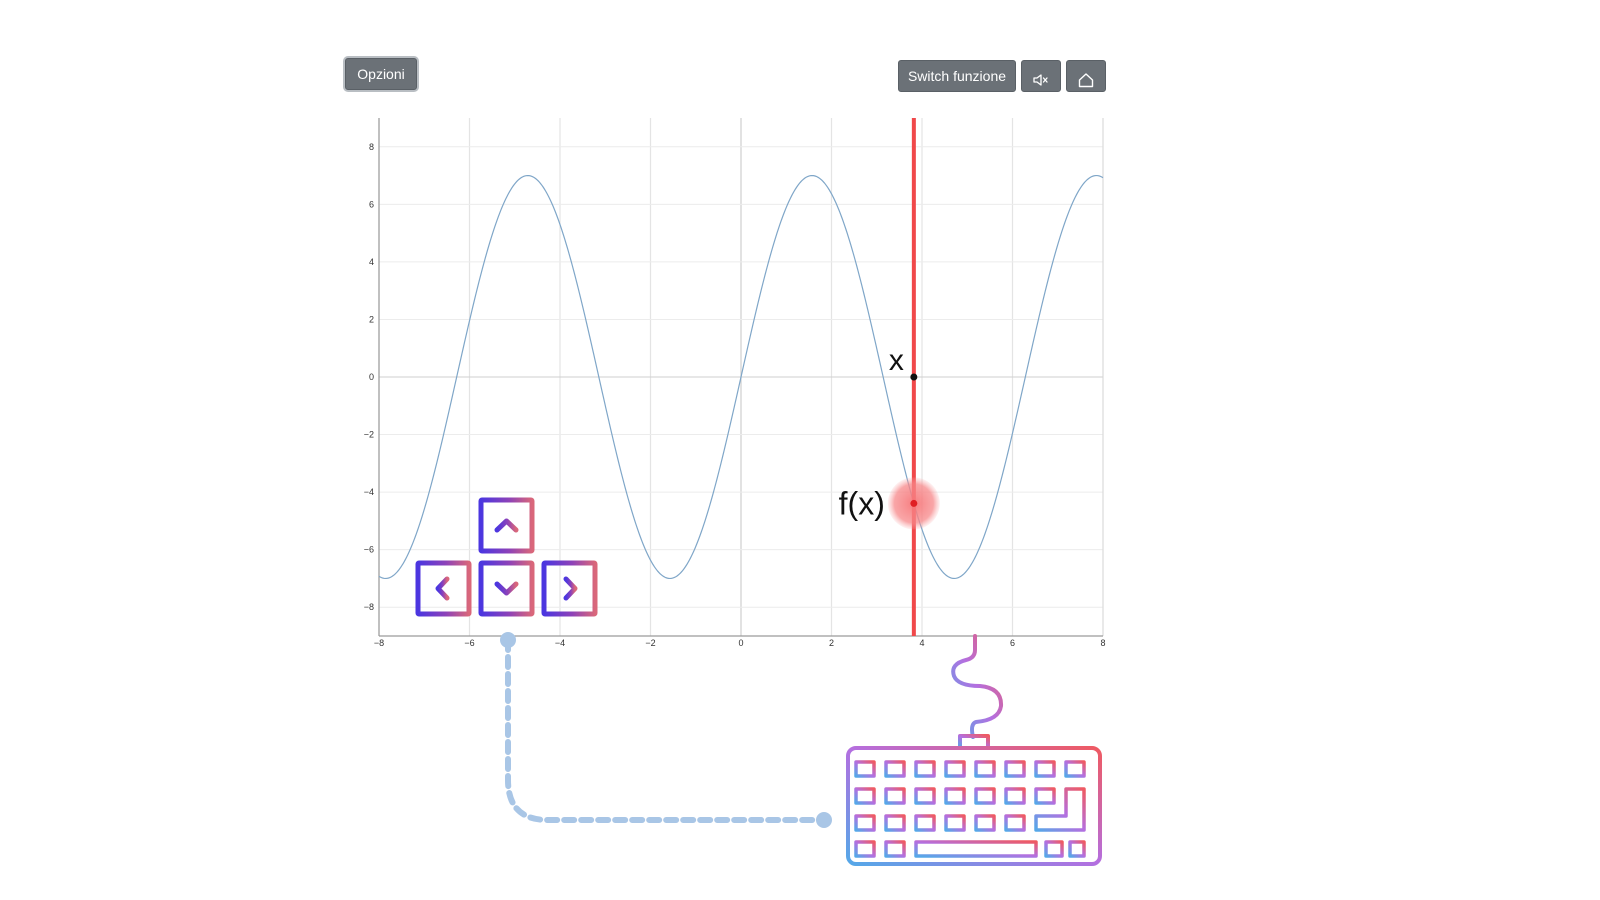 Image resolution: width=1600 pixels, height=900 pixels. Describe the element at coordinates (974, 750) in the screenshot. I see `keyboard-icon` at that location.